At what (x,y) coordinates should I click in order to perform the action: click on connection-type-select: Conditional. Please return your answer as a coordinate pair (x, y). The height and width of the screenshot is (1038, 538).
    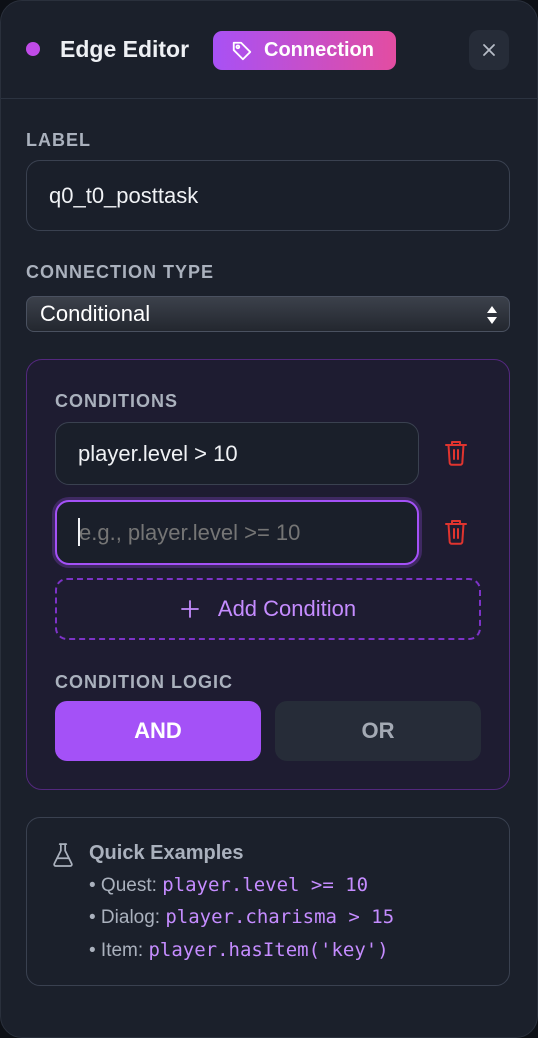
    Looking at the image, I should click on (268, 314).